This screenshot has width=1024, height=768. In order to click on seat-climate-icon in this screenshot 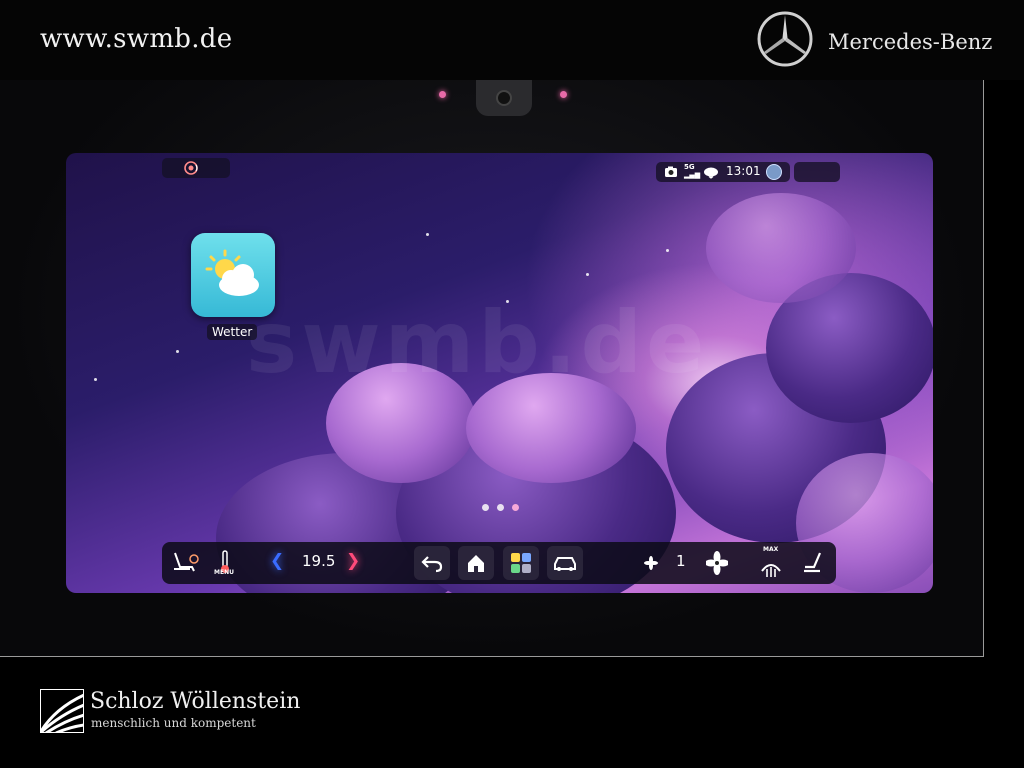, I will do `click(185, 563)`.